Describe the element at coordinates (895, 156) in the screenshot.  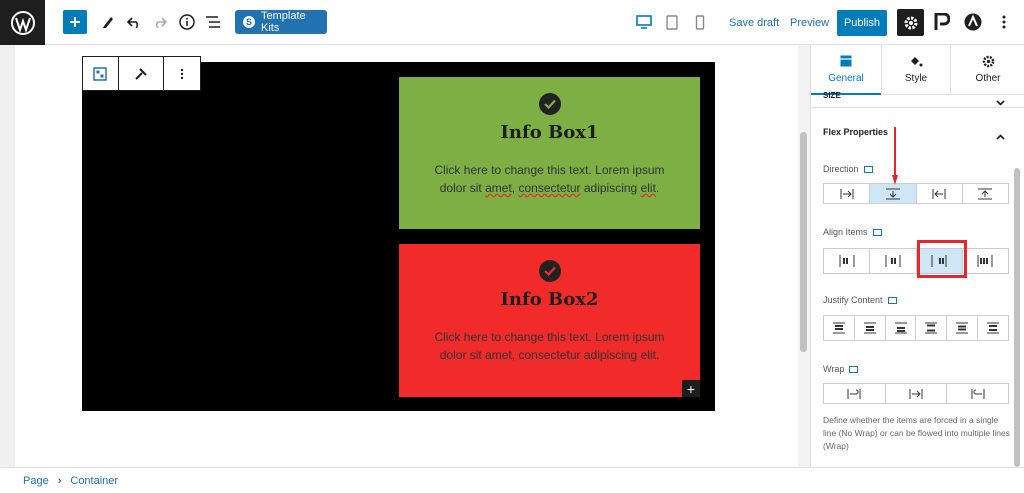
I see `annotation-arrow-icon` at that location.